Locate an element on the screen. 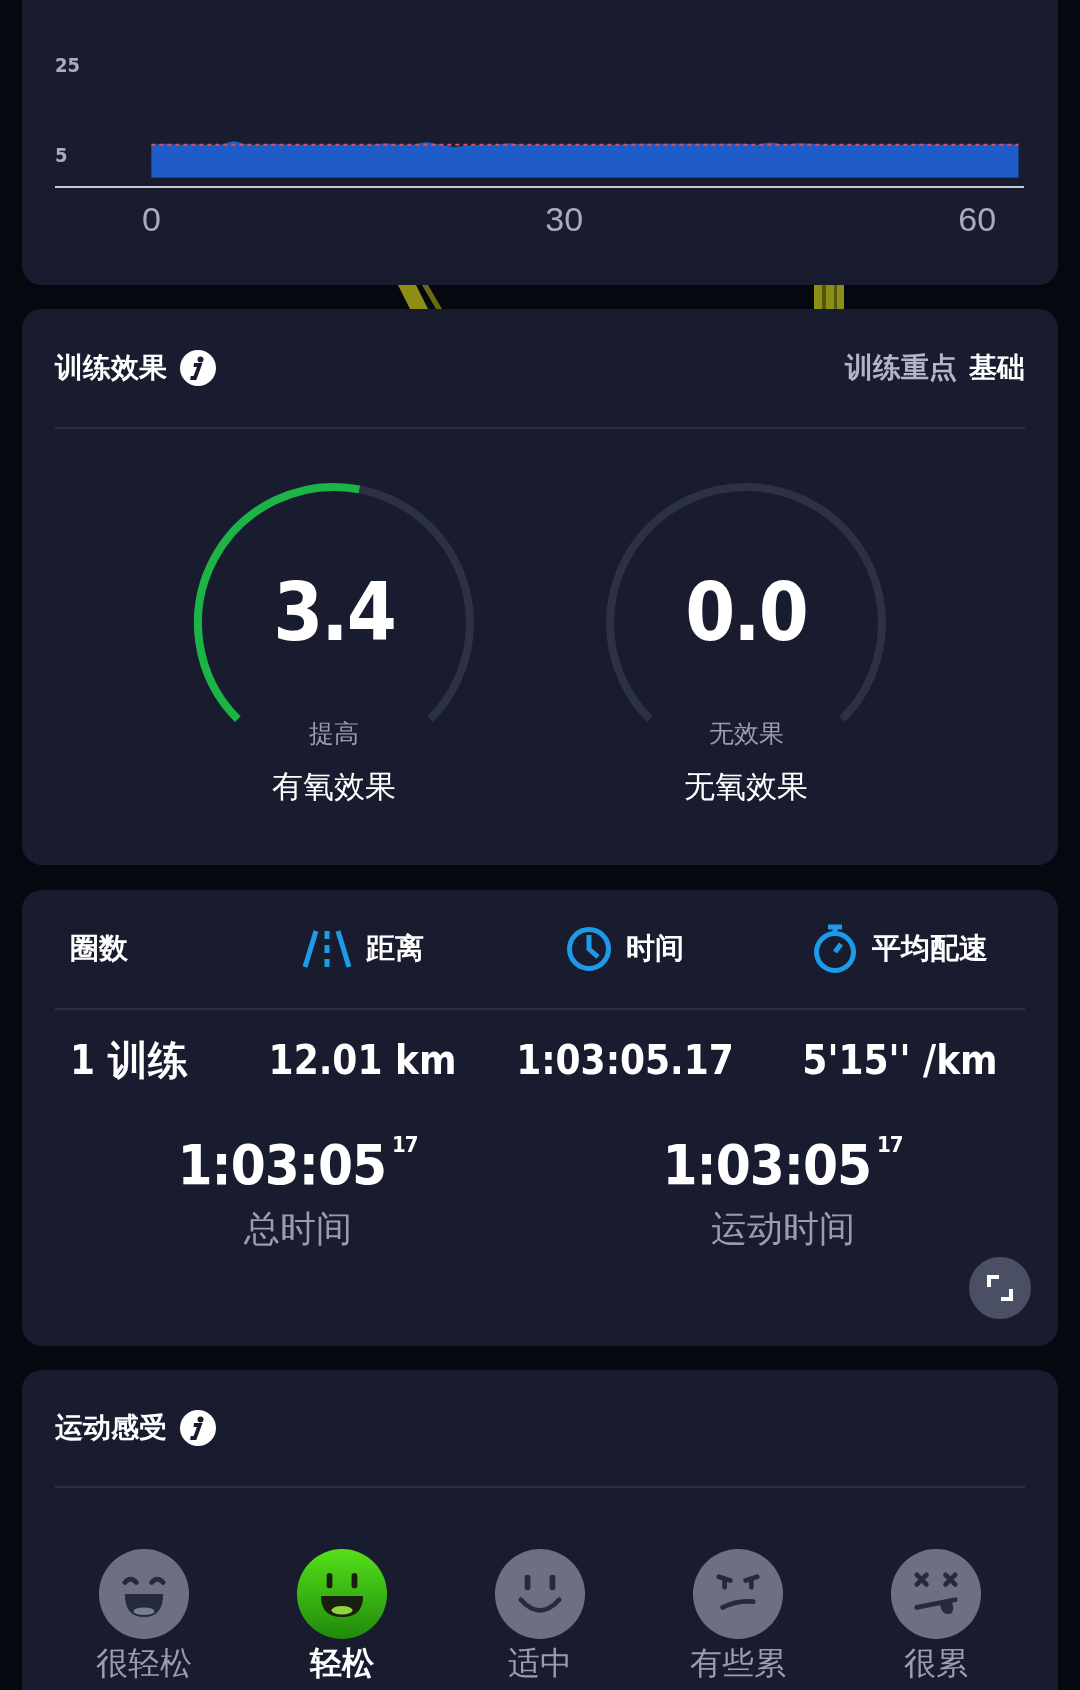 This screenshot has height=1690, width=1080. gauge-rating: 无效果 is located at coordinates (746, 733).